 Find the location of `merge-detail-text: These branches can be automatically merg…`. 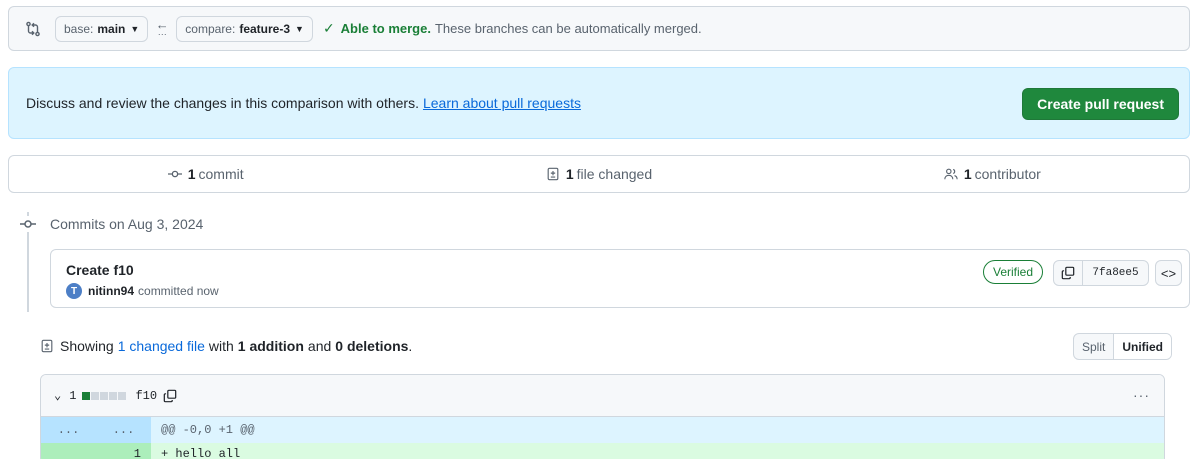

merge-detail-text: These branches can be automatically merg… is located at coordinates (568, 28).